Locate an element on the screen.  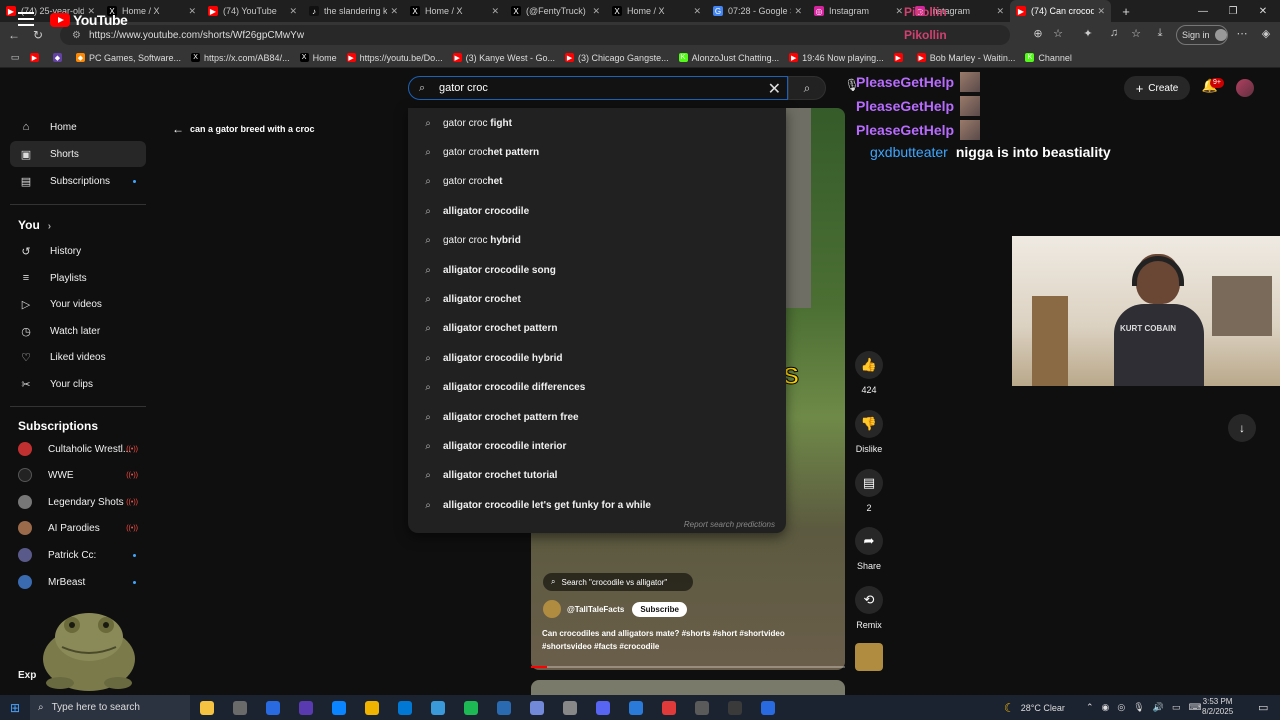
keyboard-icon: ⌨ is located at coordinates (1194, 707).